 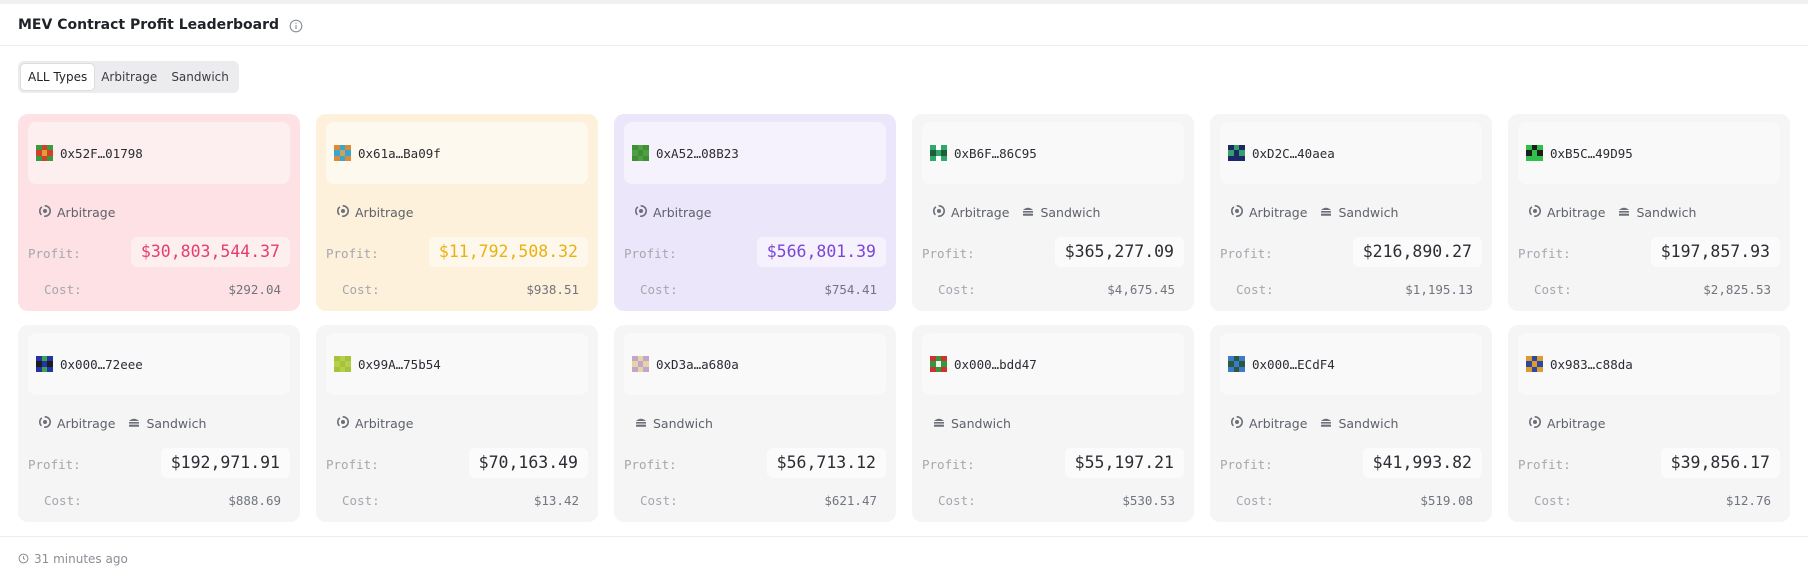 I want to click on address-box: 0xB5C…49D95, so click(x=1649, y=153).